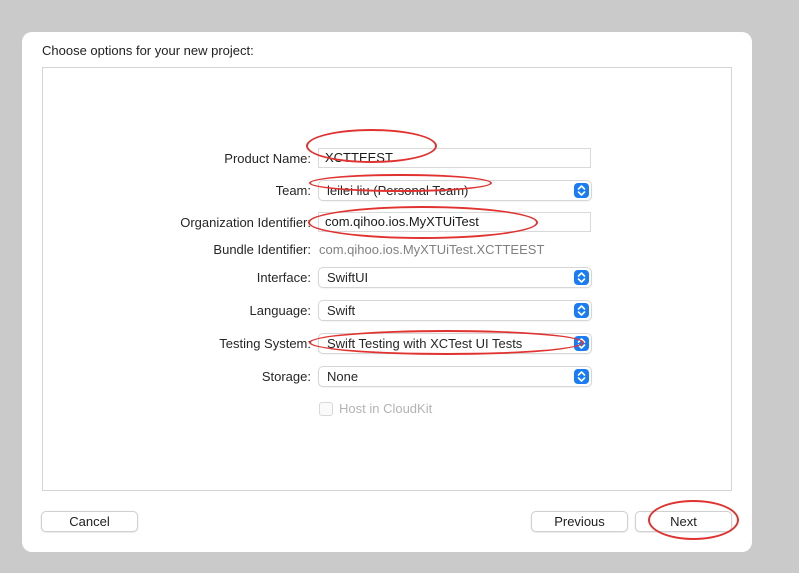  I want to click on next-button: Next, so click(683, 521).